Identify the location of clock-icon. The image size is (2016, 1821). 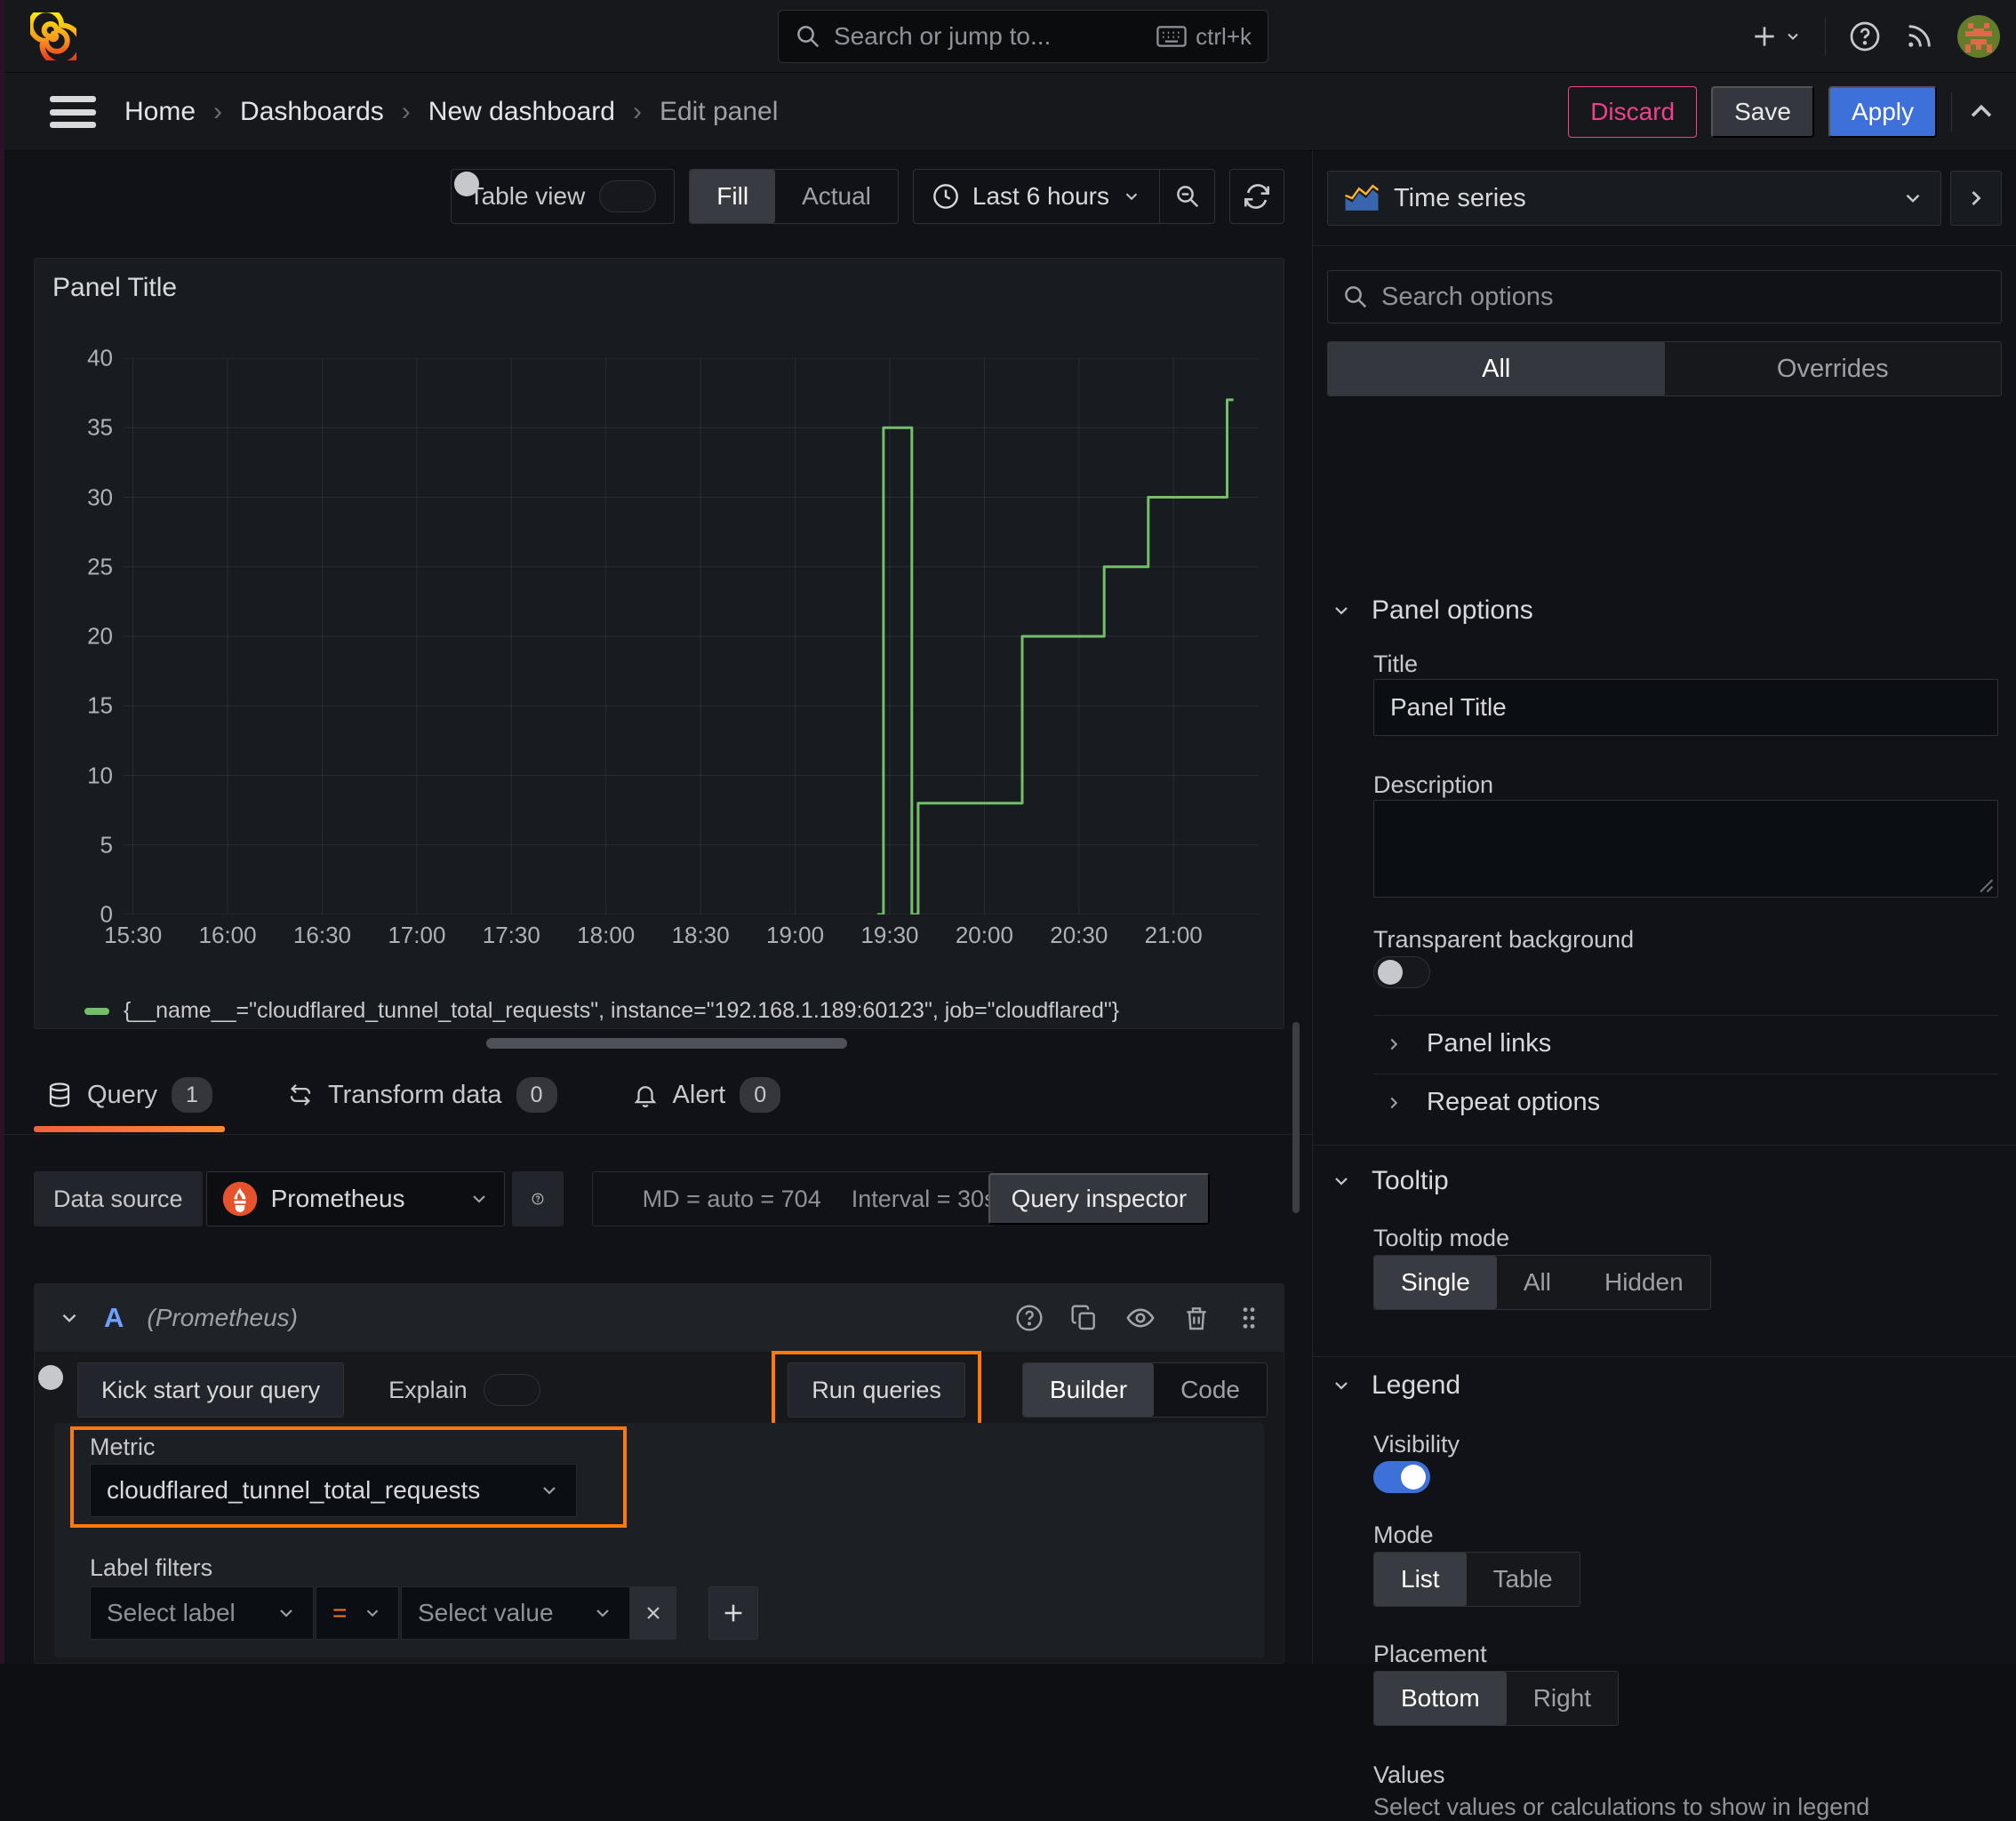
(945, 197).